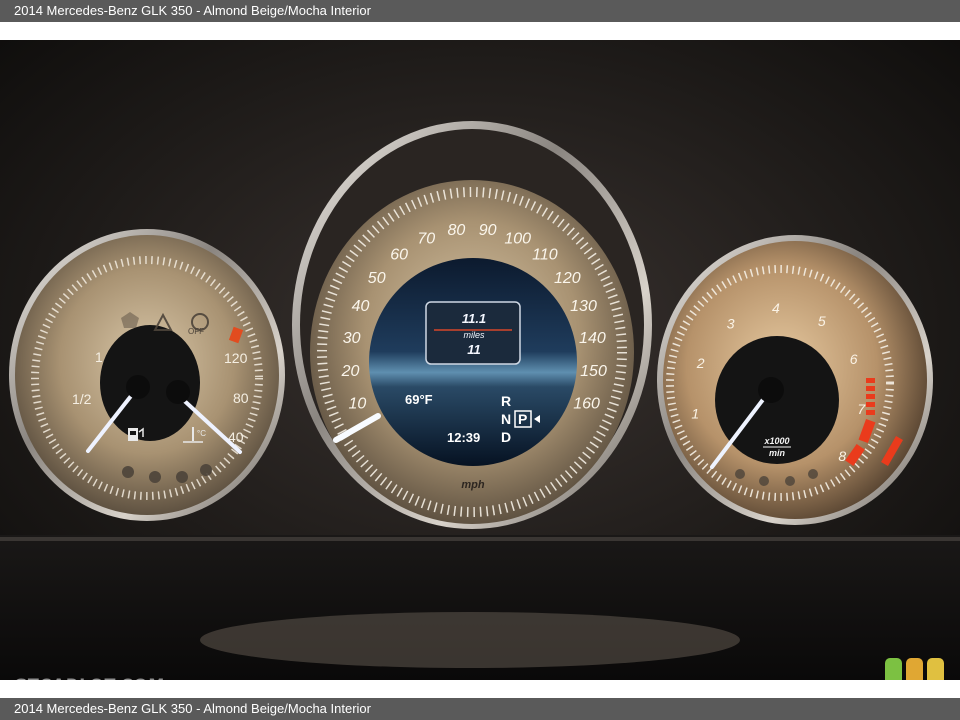 The image size is (960, 720). What do you see at coordinates (196, 331) in the screenshot?
I see `svg-text: OFF` at bounding box center [196, 331].